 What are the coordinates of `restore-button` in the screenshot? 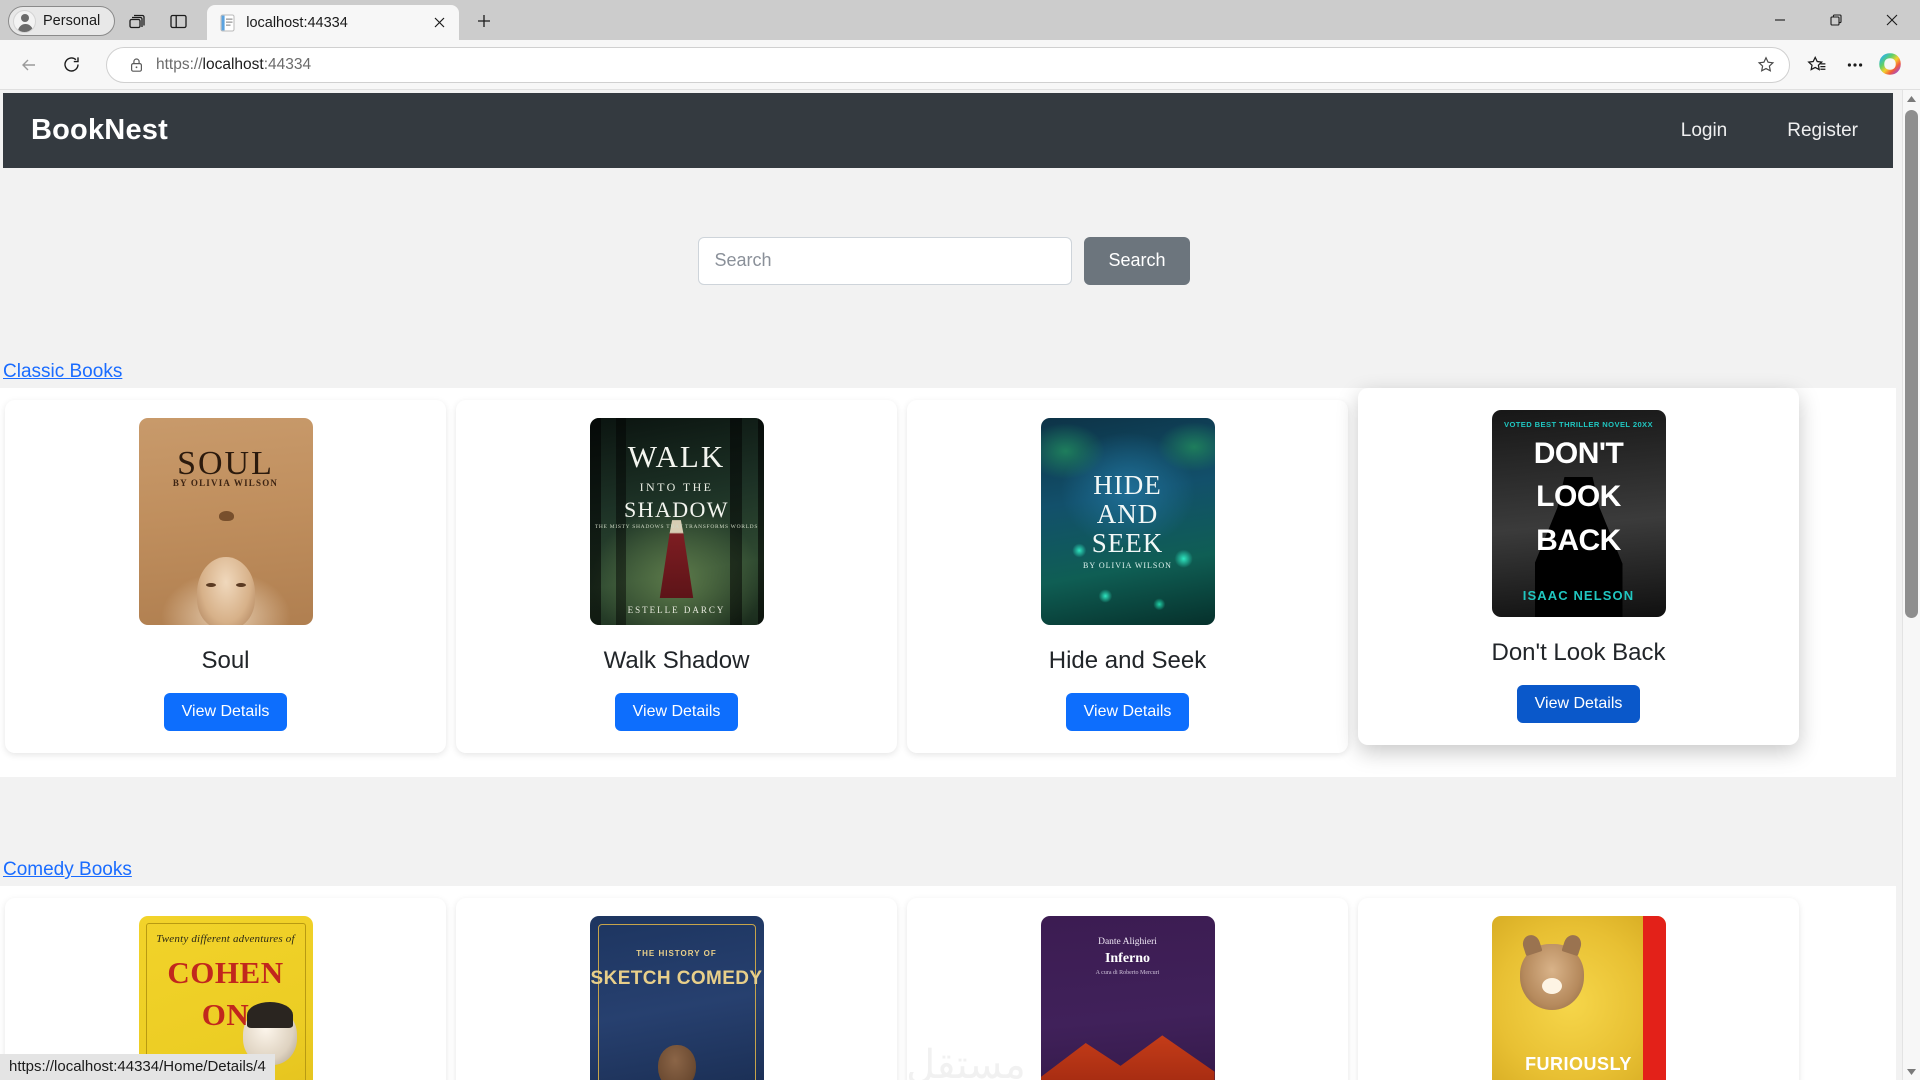 It's located at (1836, 20).